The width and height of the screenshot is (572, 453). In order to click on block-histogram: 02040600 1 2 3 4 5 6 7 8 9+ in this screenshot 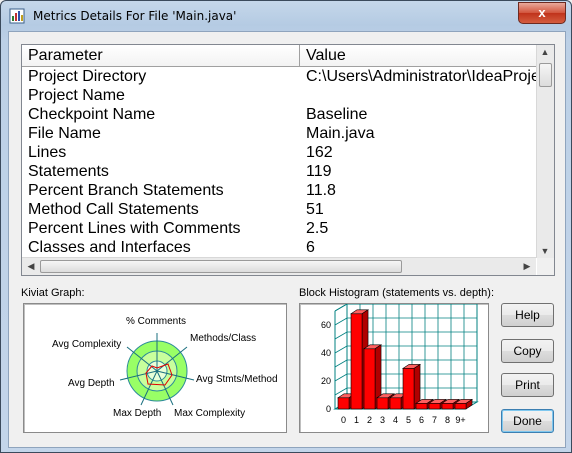, I will do `click(400, 364)`.